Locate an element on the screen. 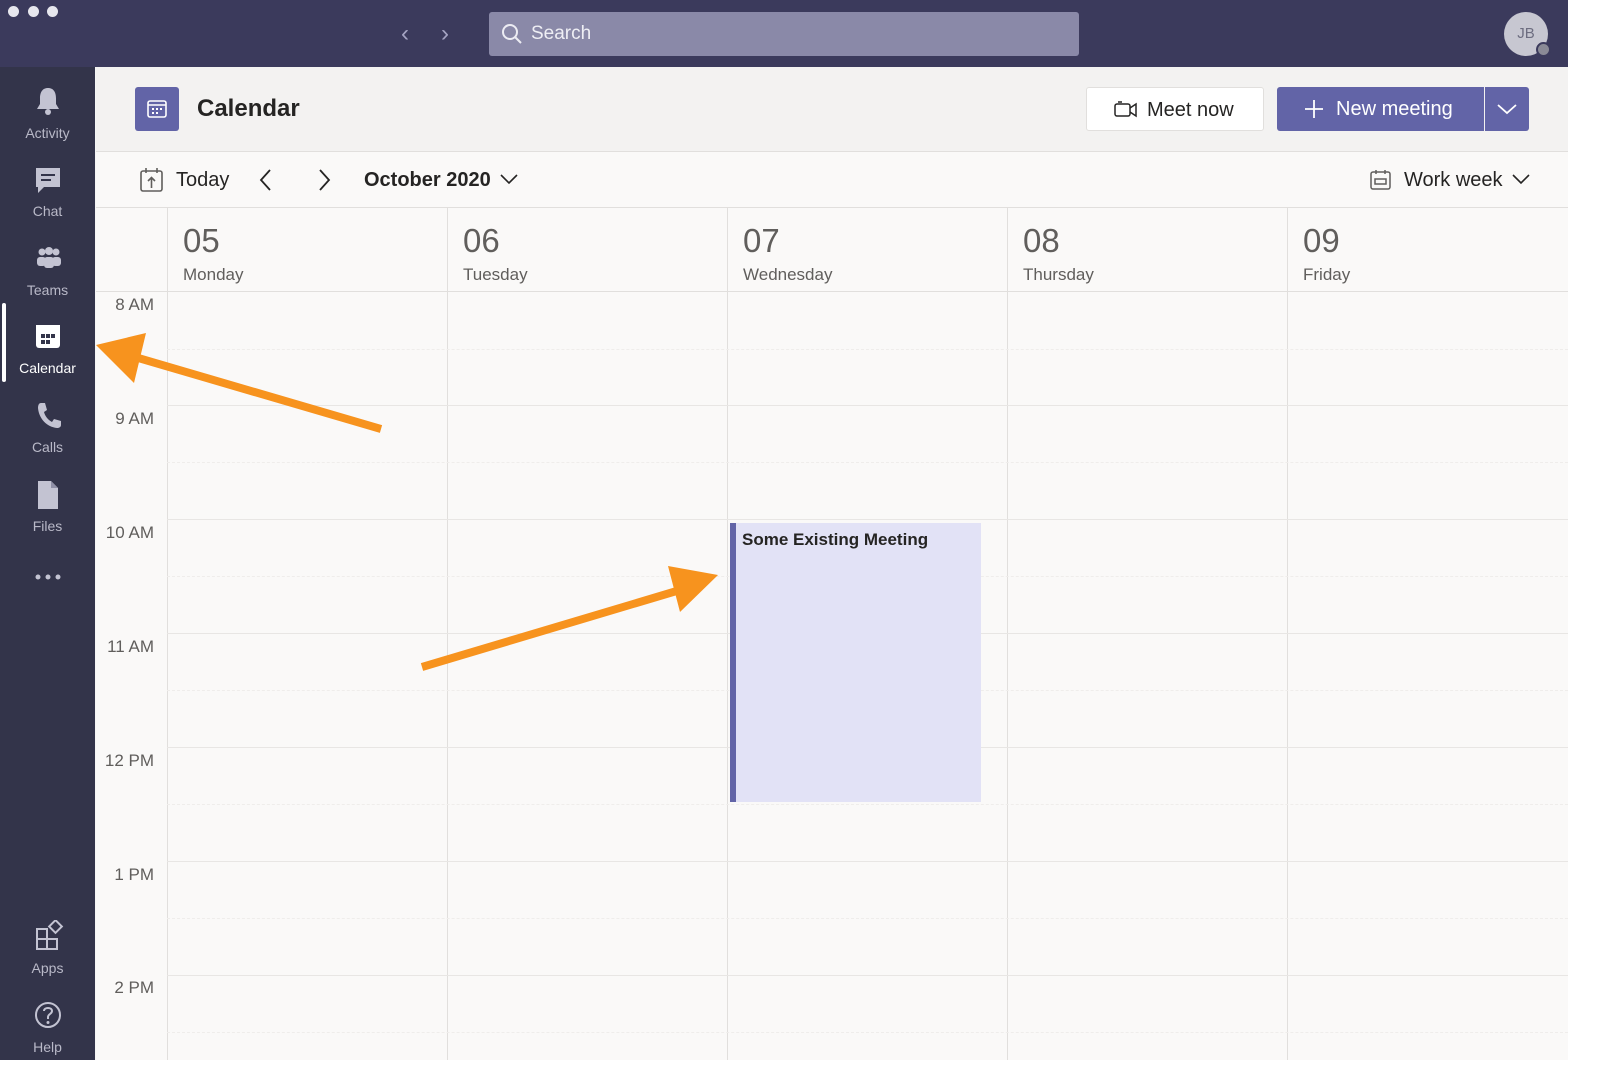  day-name: Monday is located at coordinates (213, 274).